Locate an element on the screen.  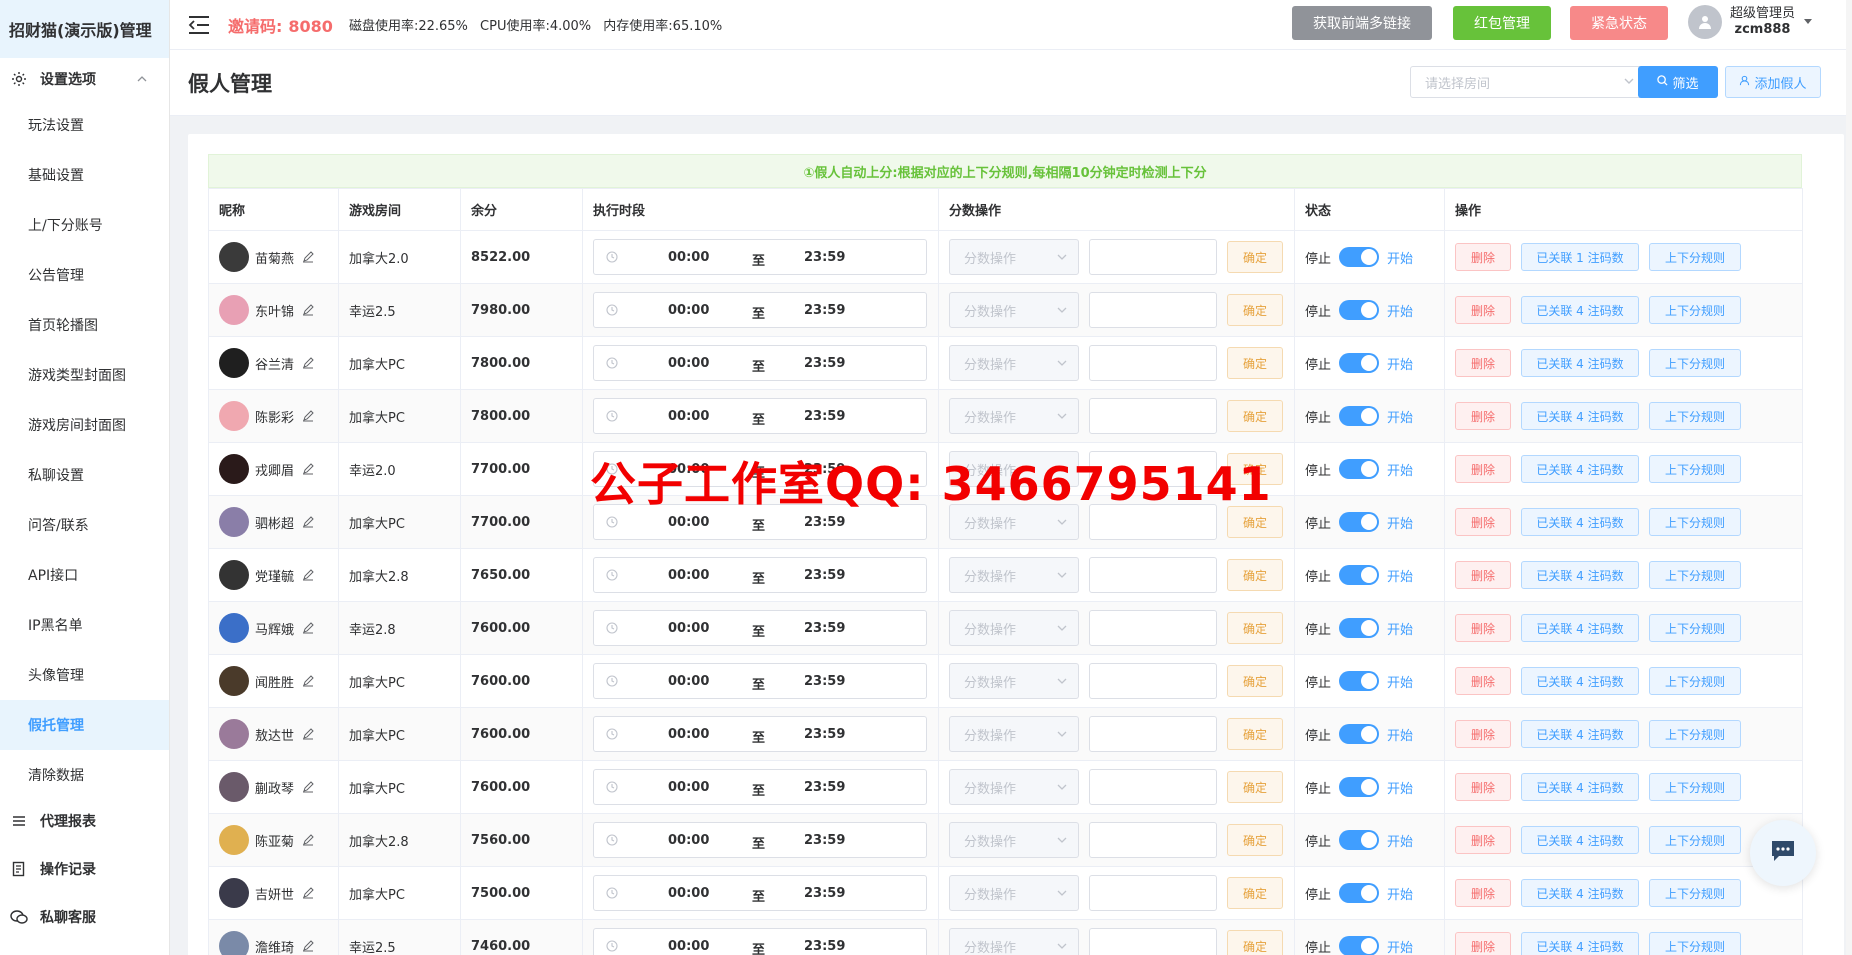
sidebar-item-7: 私聊设置 is located at coordinates (84, 475).